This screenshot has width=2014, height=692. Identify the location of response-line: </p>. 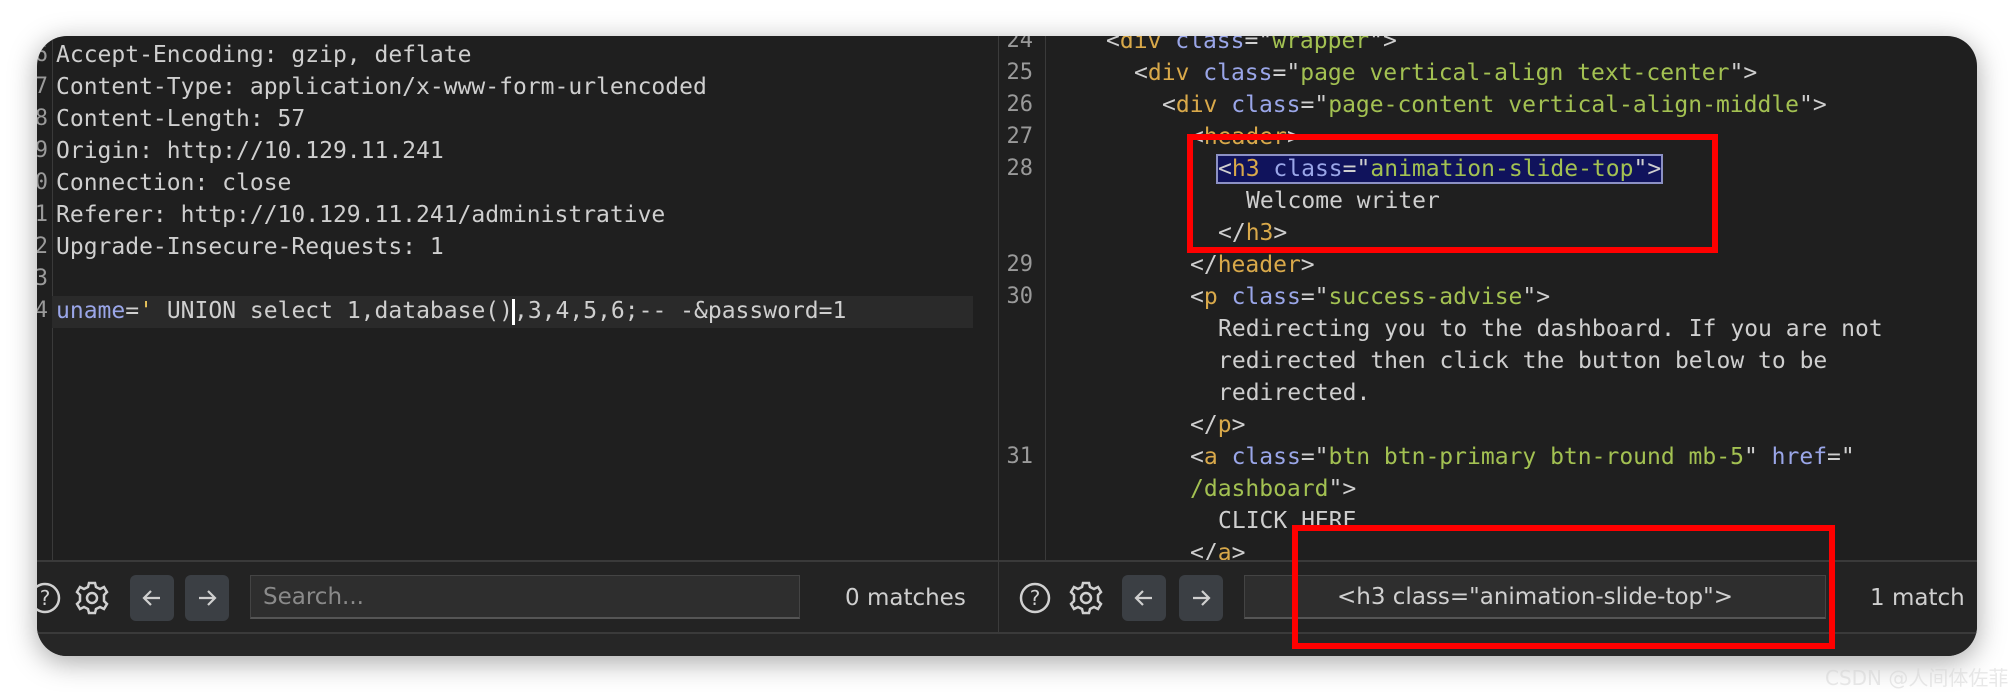
(1217, 425).